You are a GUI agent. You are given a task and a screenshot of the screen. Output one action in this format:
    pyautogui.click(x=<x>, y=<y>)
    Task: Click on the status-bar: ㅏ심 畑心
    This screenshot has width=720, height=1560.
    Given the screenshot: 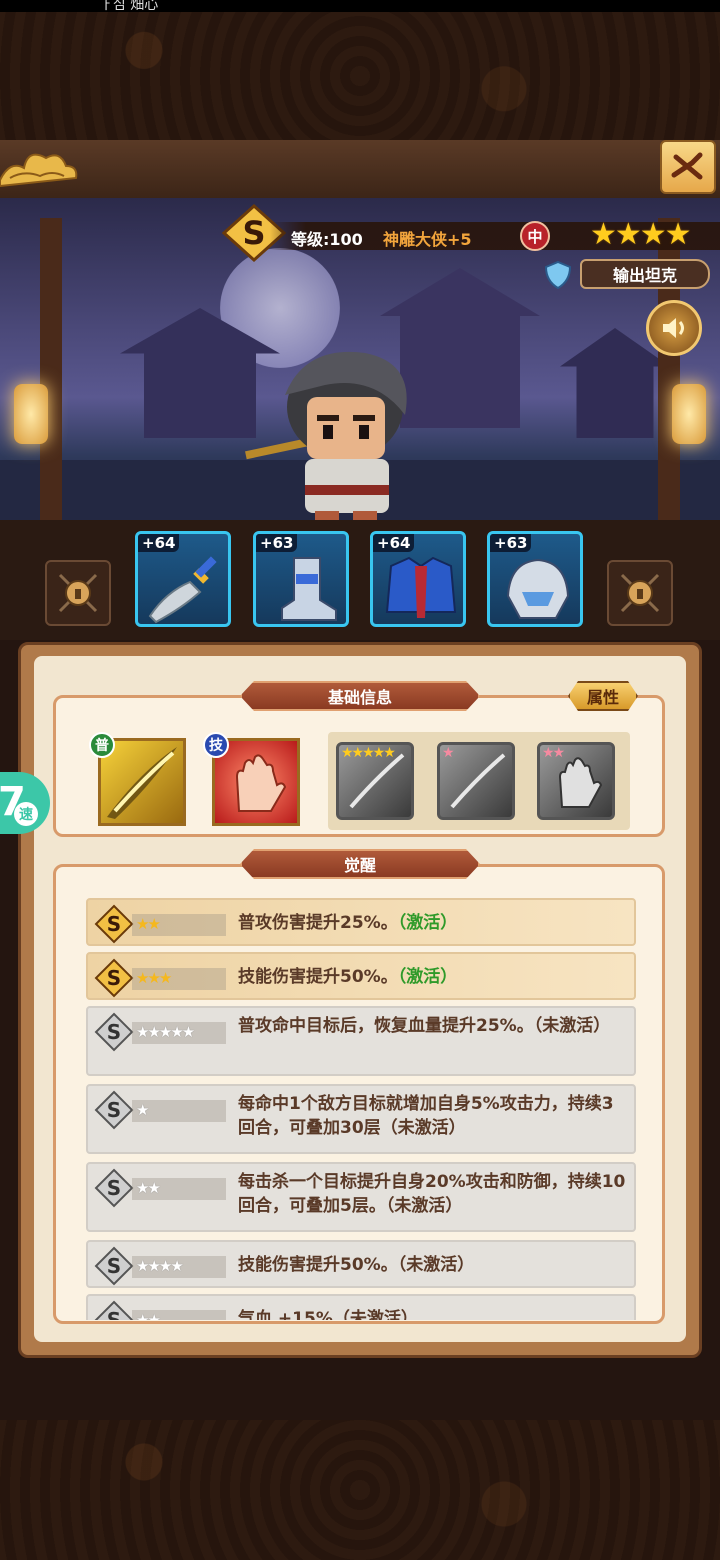 What is the action you would take?
    pyautogui.click(x=360, y=6)
    